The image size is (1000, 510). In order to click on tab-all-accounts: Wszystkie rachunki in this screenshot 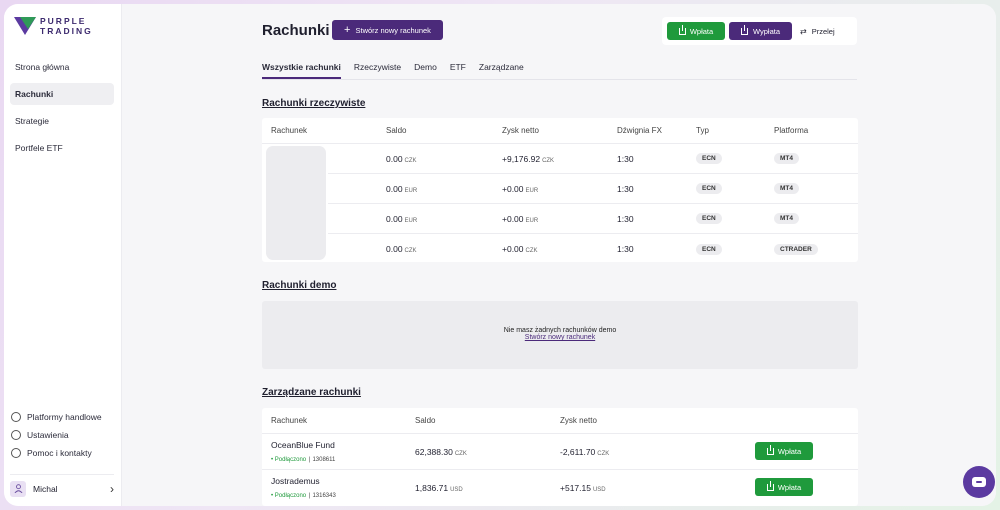, I will do `click(301, 70)`.